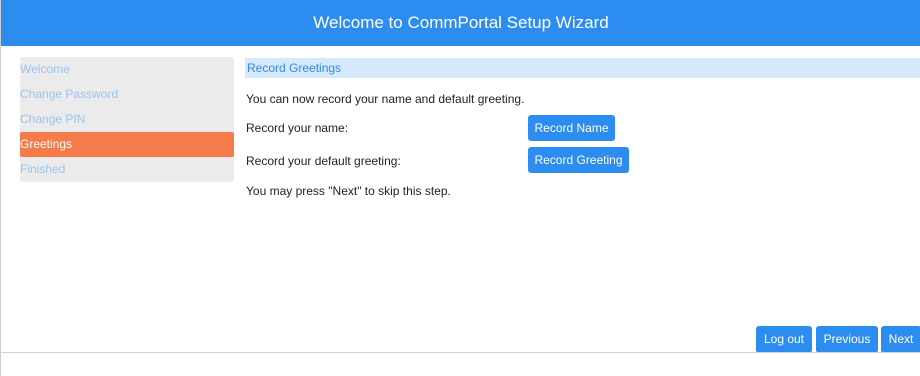  Describe the element at coordinates (348, 191) in the screenshot. I see `skip-note: You may press "Next" to skip this step.` at that location.